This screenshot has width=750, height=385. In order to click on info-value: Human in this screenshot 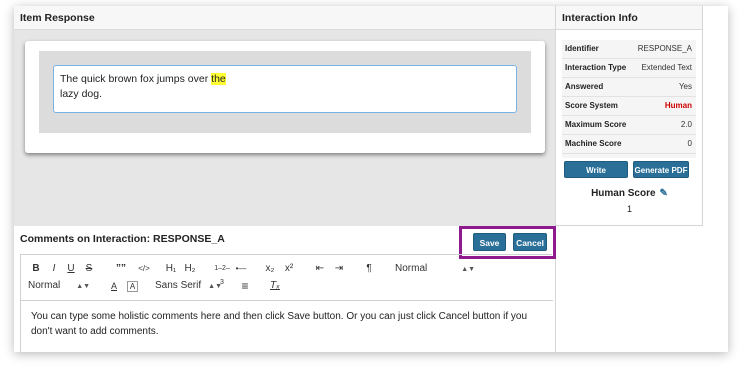, I will do `click(678, 105)`.